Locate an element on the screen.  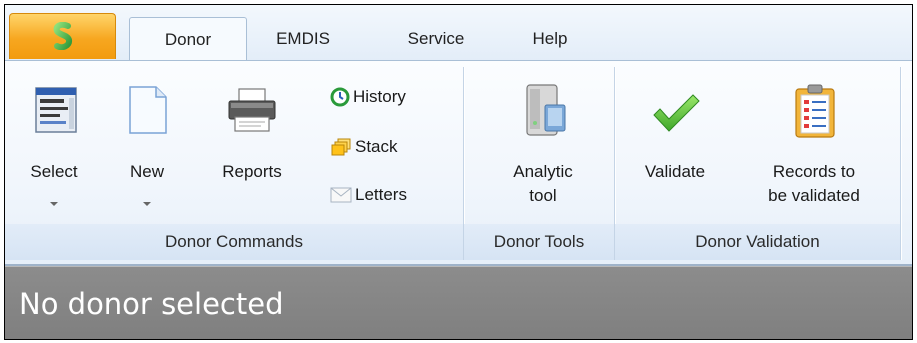
validate-label: Validate is located at coordinates (675, 171).